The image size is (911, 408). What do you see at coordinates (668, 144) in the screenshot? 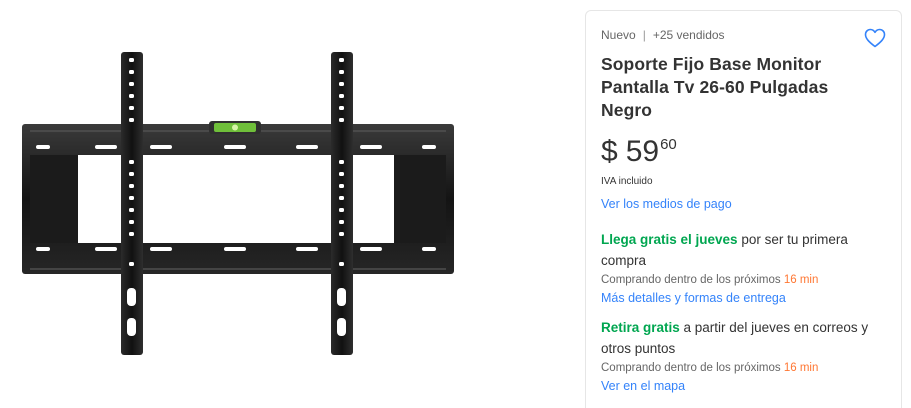
I see `price-decimals: 60` at bounding box center [668, 144].